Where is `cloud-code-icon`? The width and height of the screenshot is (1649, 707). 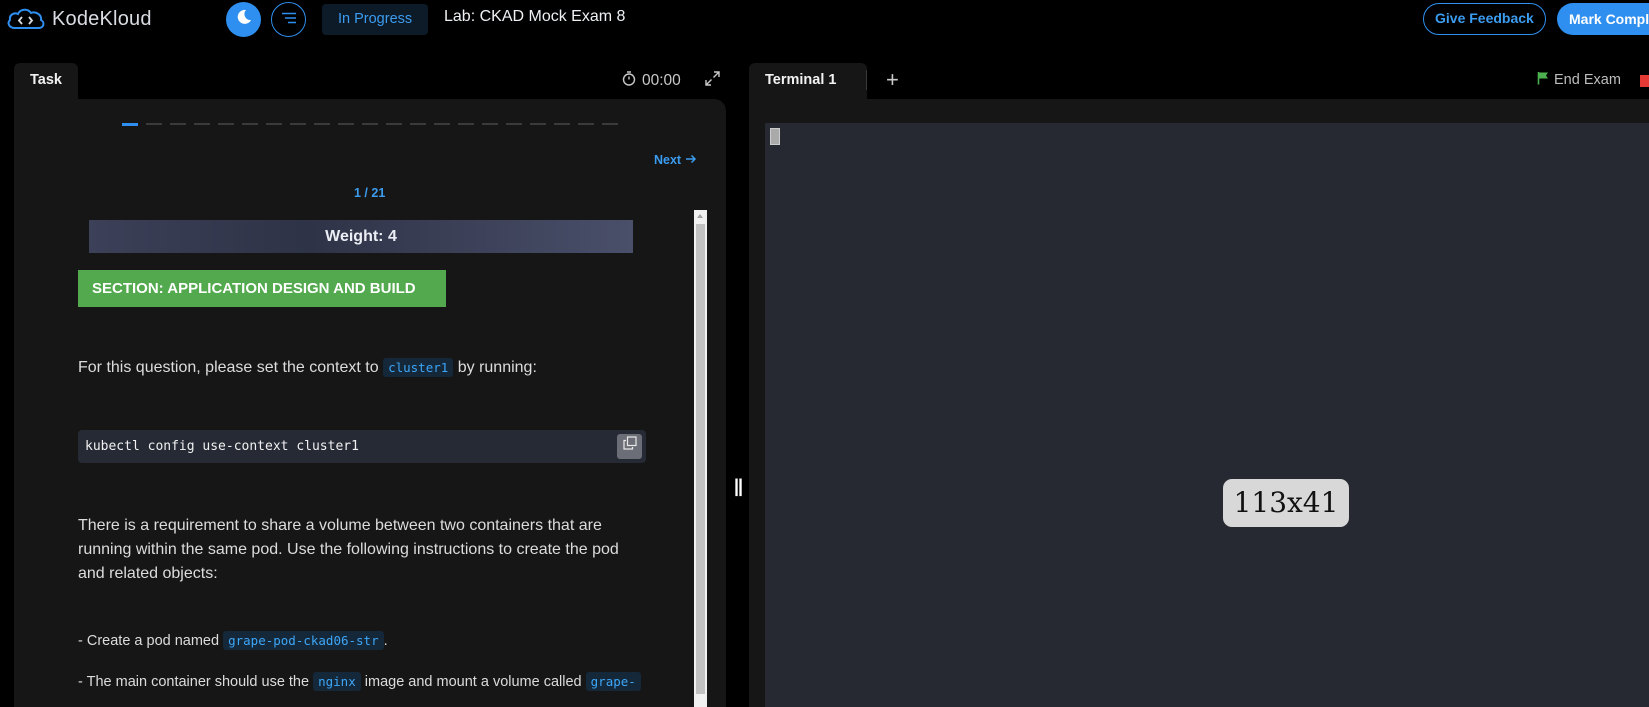
cloud-code-icon is located at coordinates (26, 19).